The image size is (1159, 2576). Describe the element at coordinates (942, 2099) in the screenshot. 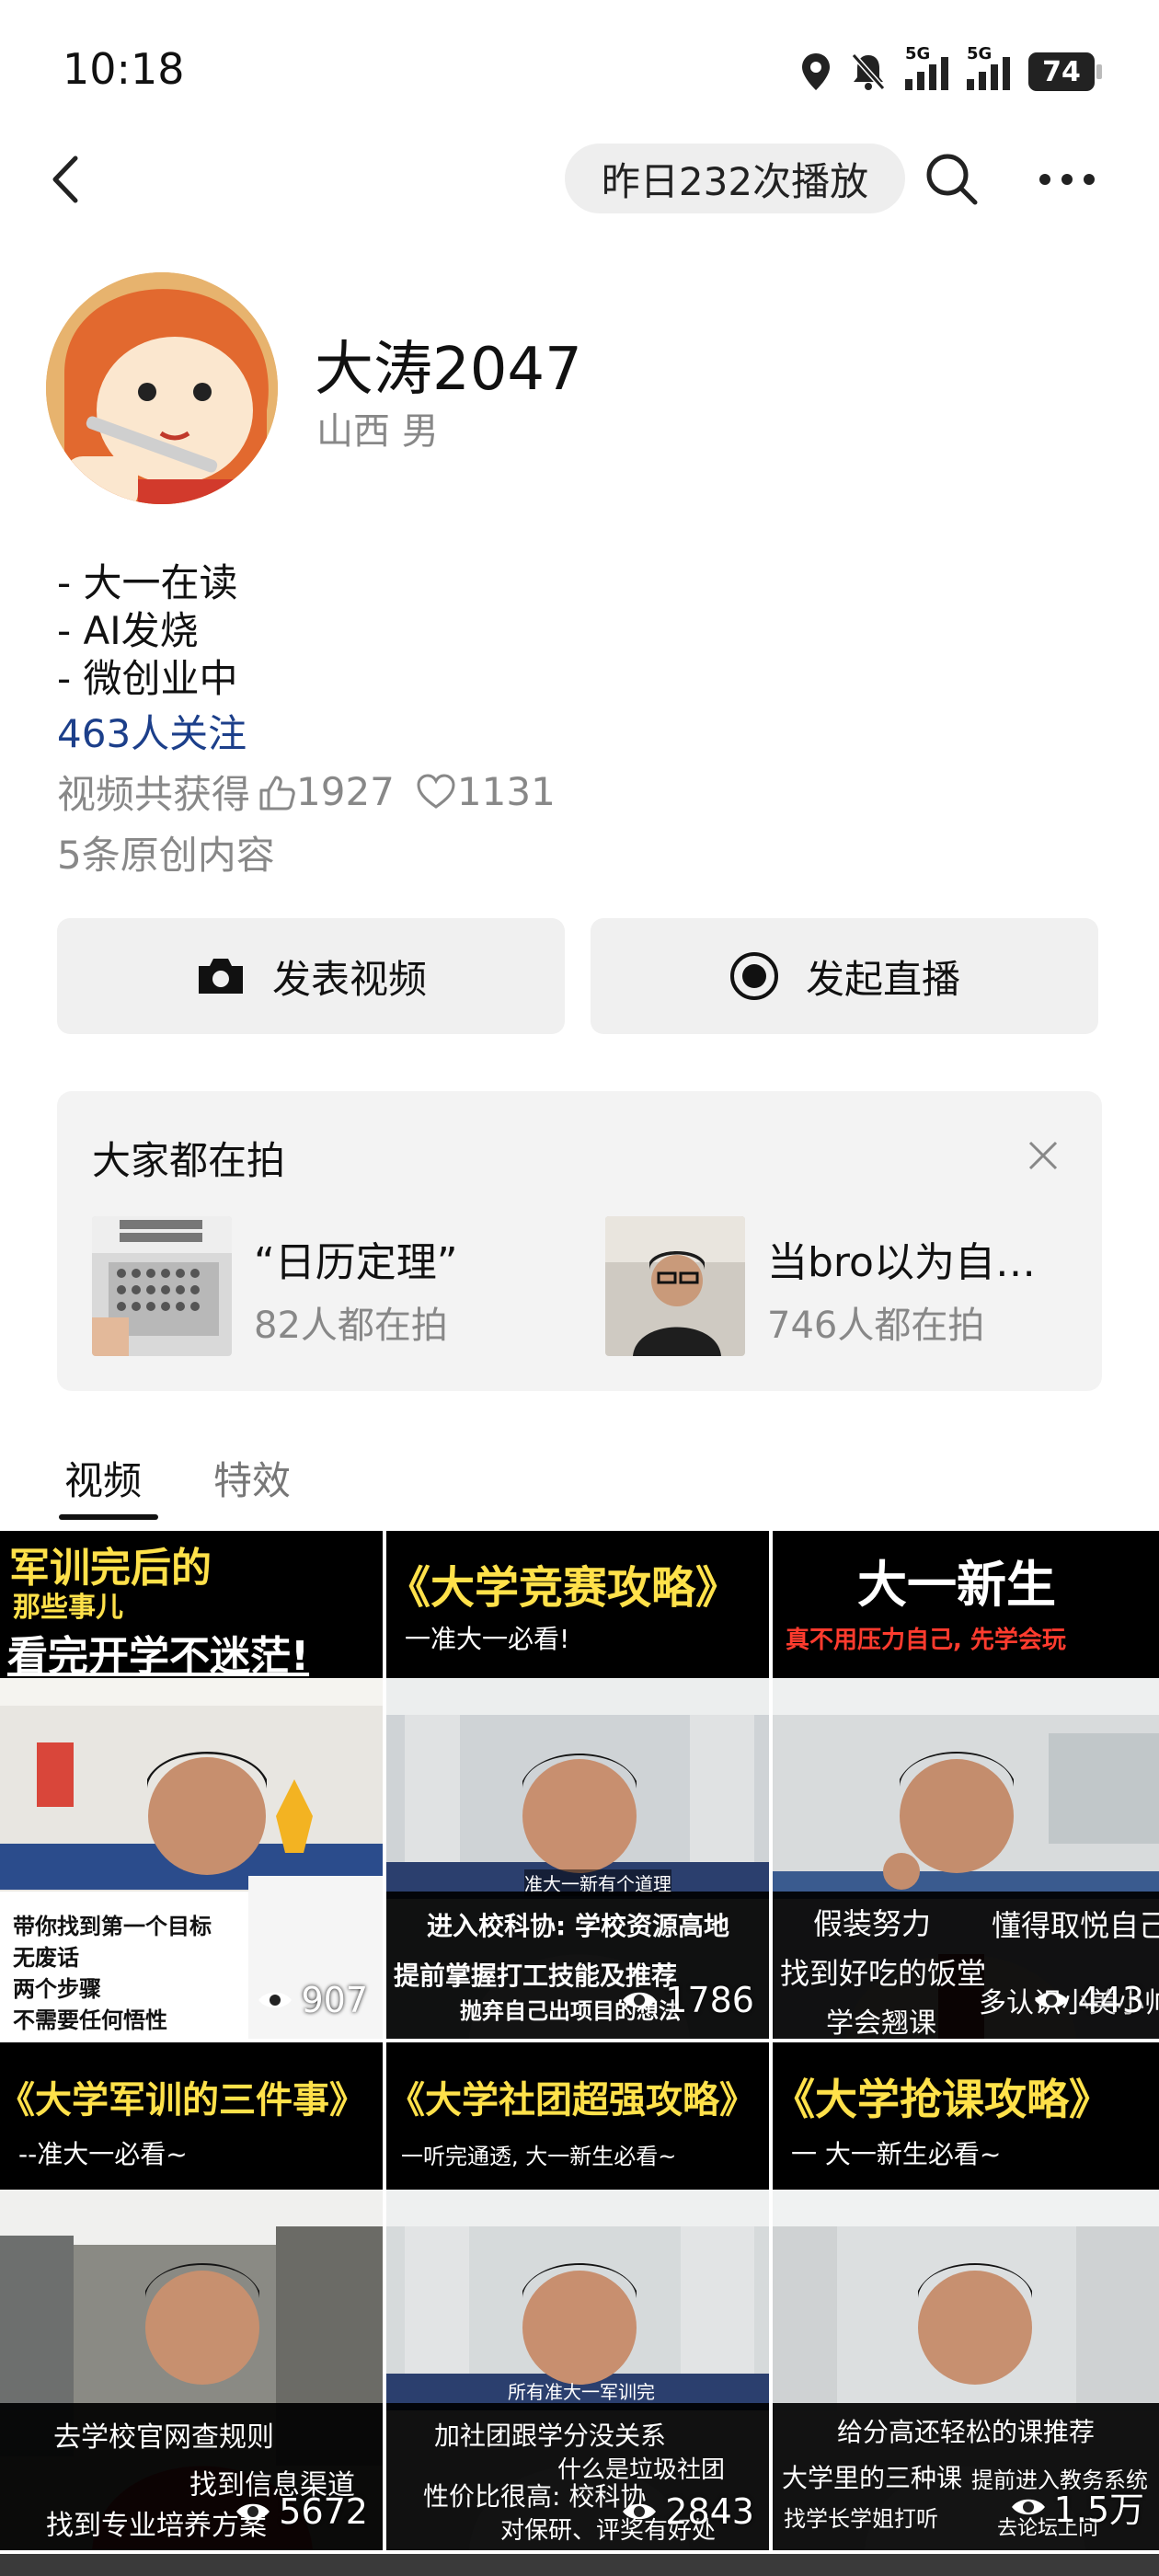

I see `video-title: 《大学抢课攻略》` at that location.